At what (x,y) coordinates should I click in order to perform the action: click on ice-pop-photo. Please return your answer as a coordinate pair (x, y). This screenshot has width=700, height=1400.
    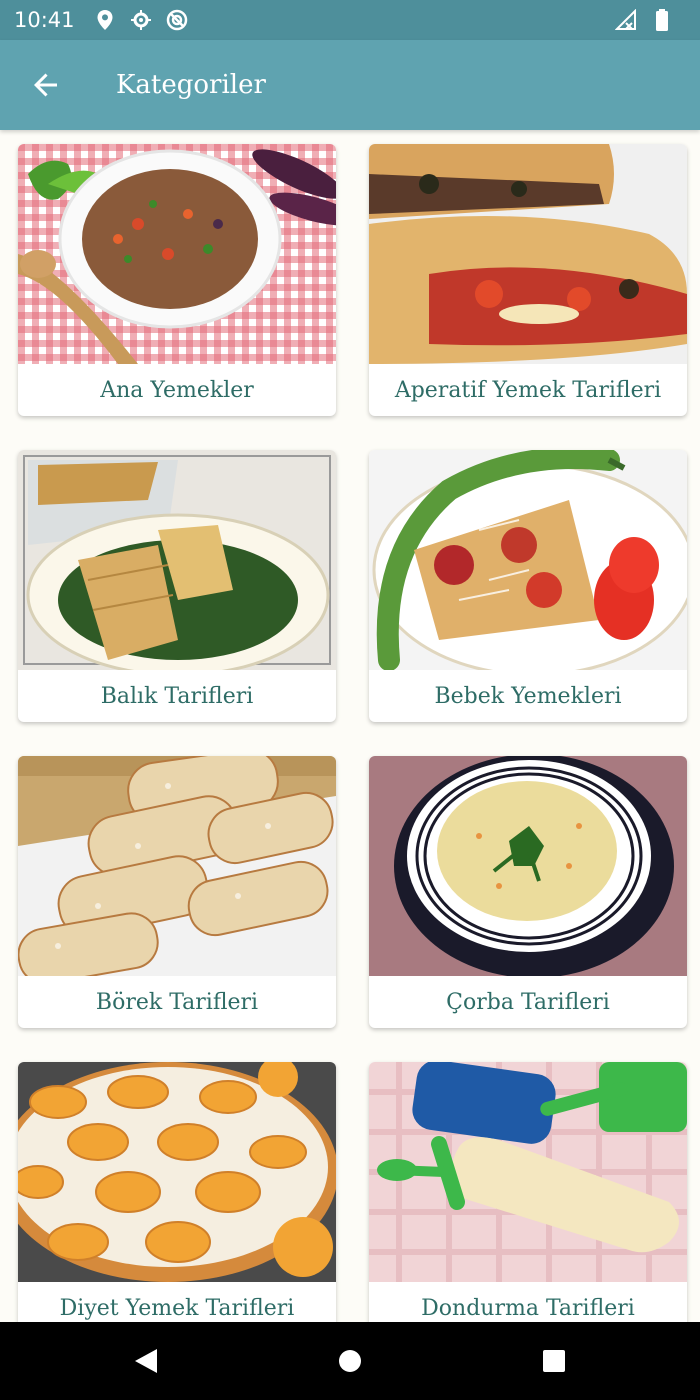
    Looking at the image, I should click on (528, 1172).